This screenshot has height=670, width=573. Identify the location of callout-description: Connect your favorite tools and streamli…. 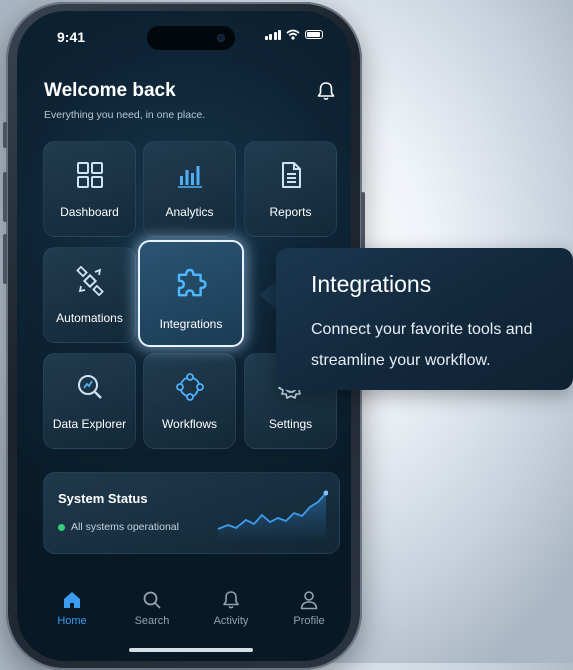
(422, 345).